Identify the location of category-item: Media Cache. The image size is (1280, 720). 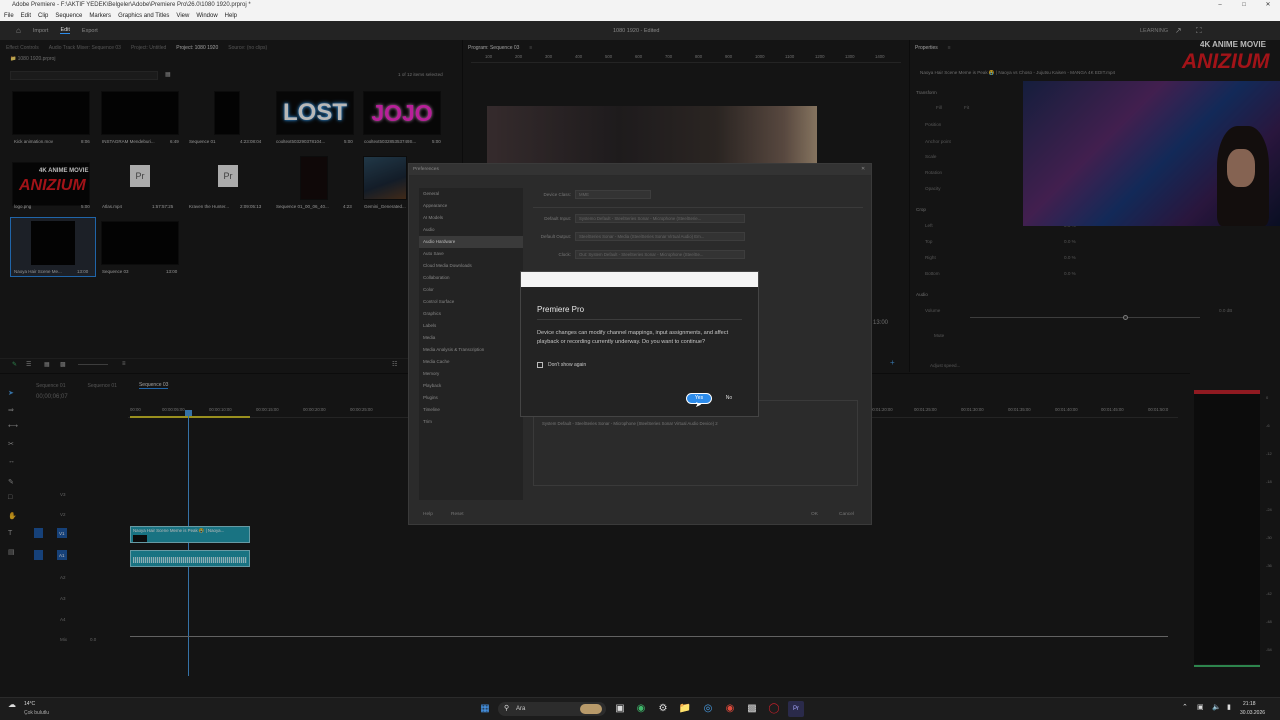
(471, 362).